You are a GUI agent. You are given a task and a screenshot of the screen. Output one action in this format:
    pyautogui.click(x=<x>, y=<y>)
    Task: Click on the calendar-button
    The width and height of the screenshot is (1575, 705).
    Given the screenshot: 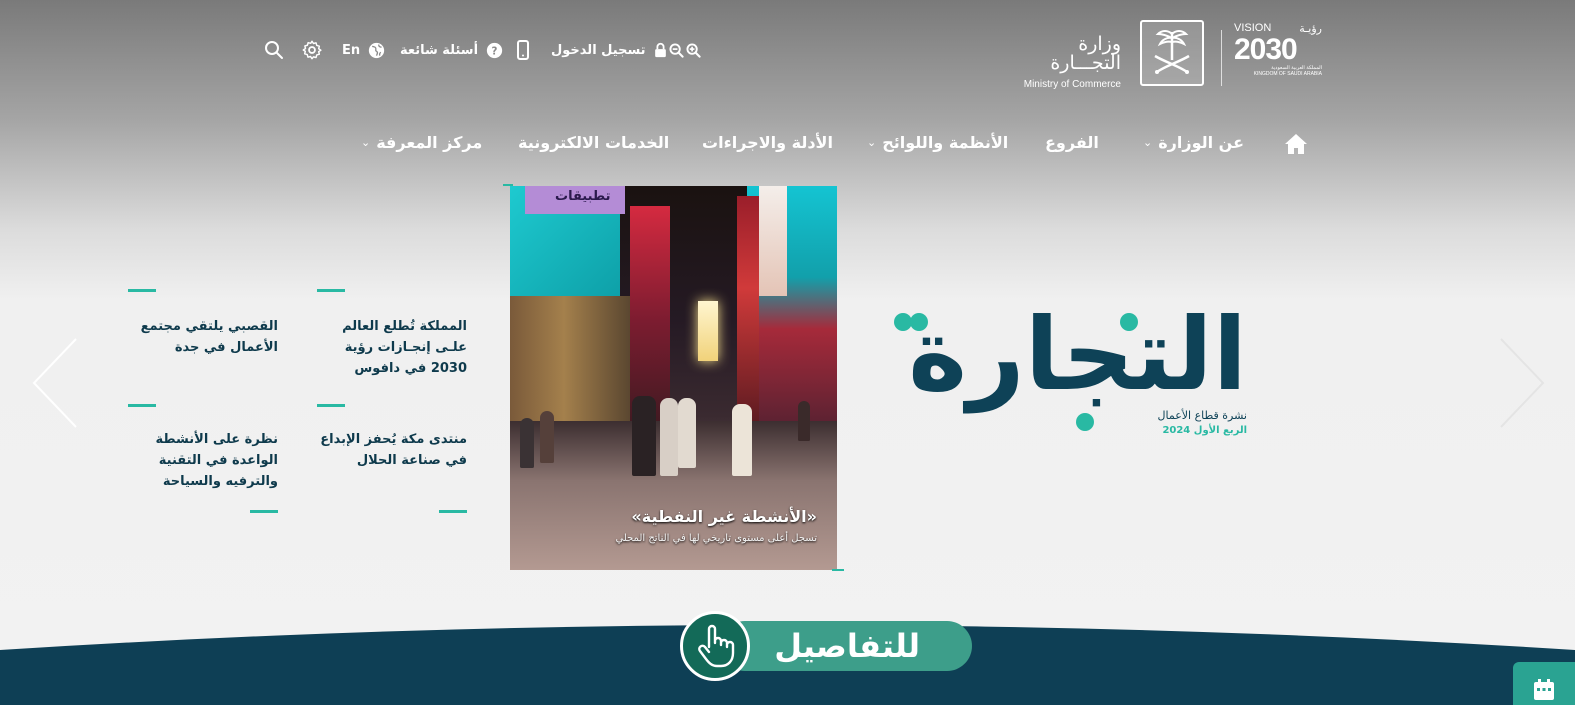 What is the action you would take?
    pyautogui.click(x=1544, y=683)
    